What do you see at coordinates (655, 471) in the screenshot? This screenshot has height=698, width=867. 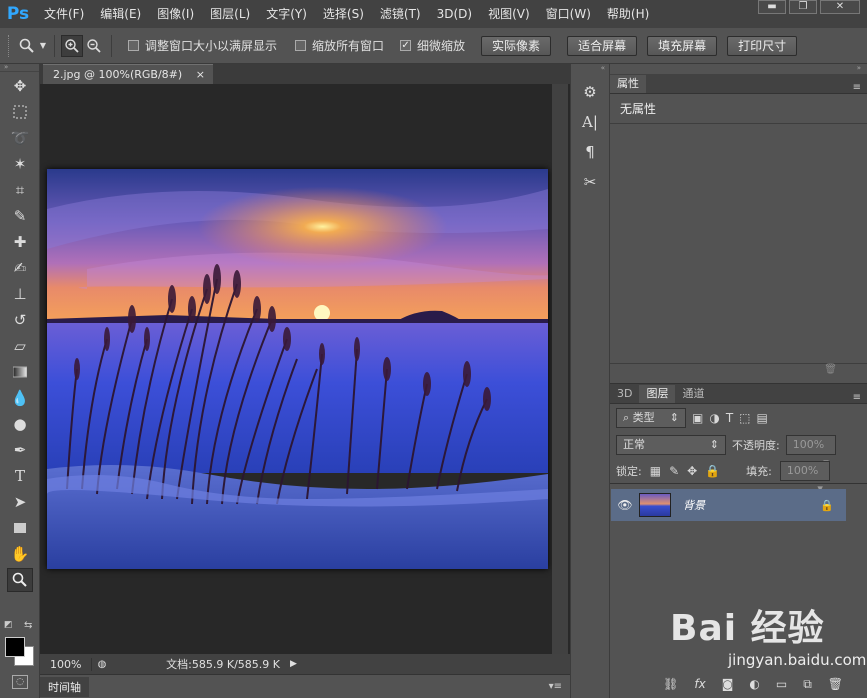 I see `lock-transparent-icon: ▦` at bounding box center [655, 471].